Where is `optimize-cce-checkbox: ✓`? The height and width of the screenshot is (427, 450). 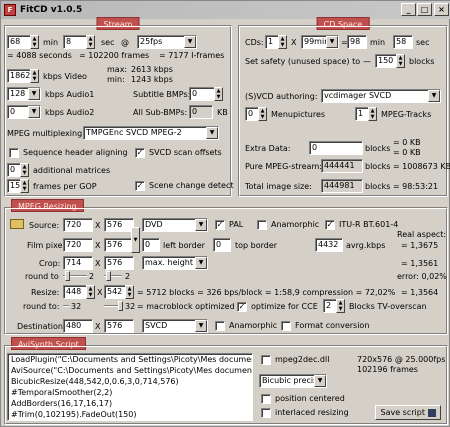
optimize-cce-checkbox: ✓ is located at coordinates (242, 307).